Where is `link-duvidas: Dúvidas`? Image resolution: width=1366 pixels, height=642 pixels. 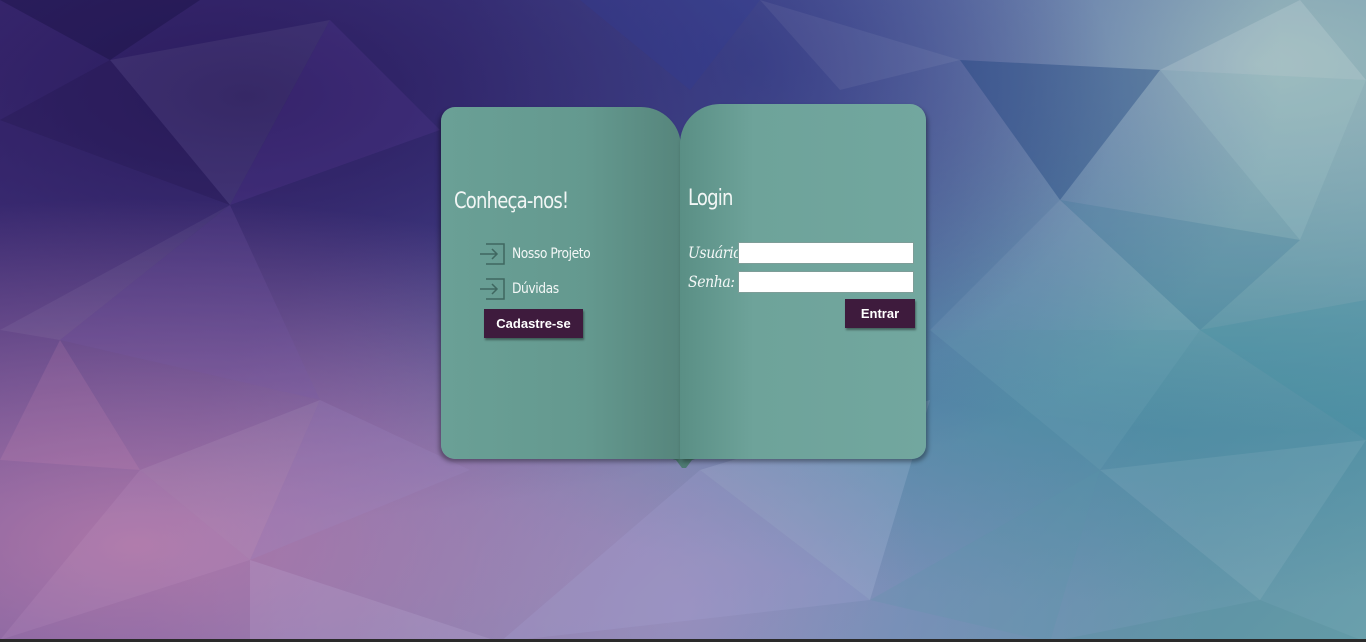
link-duvidas: Dúvidas is located at coordinates (522, 289).